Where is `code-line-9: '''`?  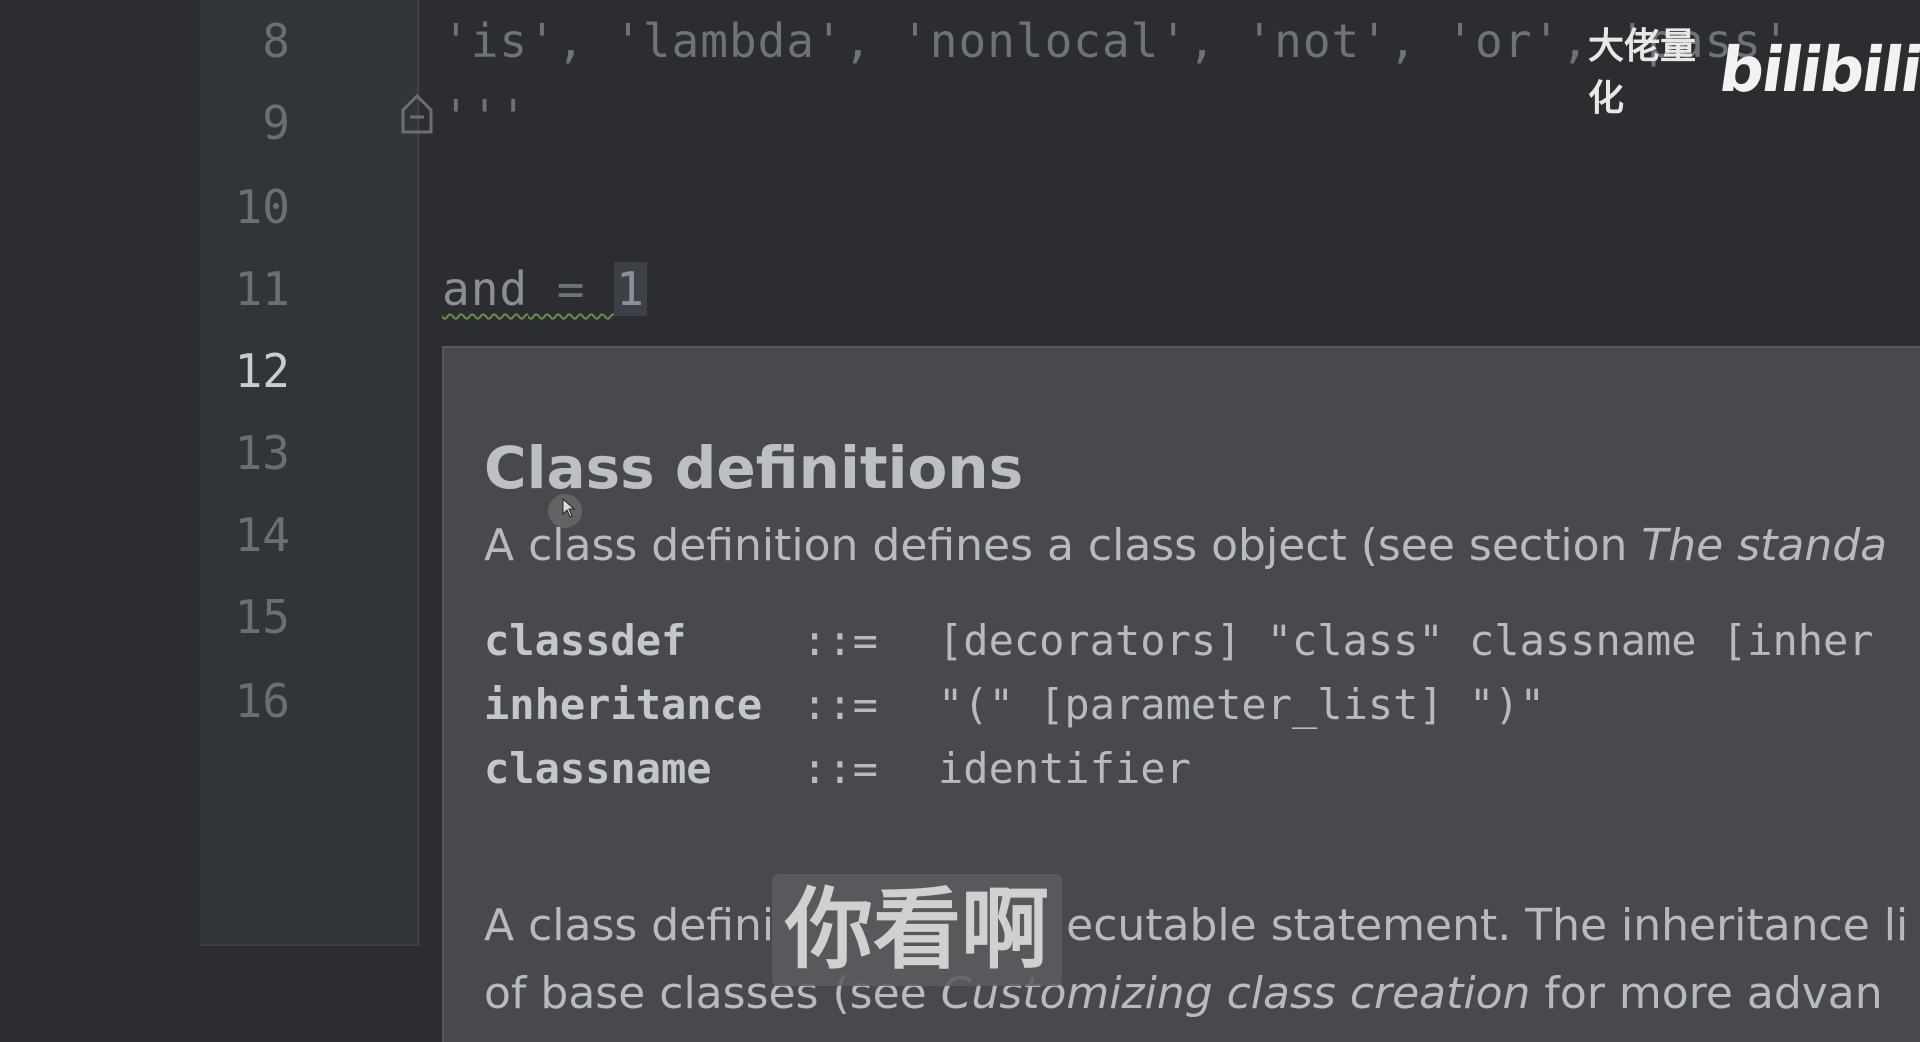
code-line-9: ''' is located at coordinates (485, 117).